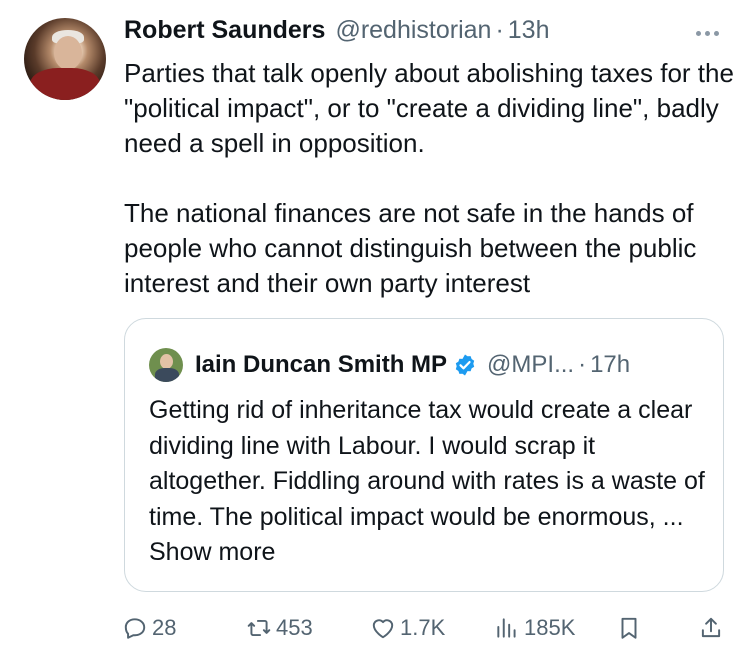 The image size is (750, 660). I want to click on like-button: 1.7K, so click(407, 628).